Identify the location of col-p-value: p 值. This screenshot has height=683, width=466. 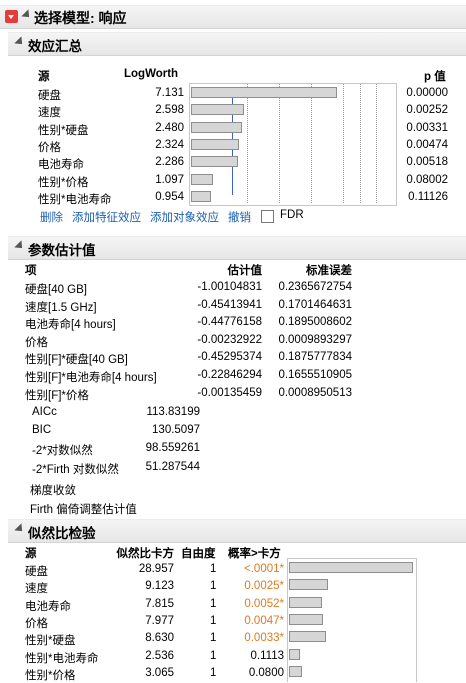
(435, 77).